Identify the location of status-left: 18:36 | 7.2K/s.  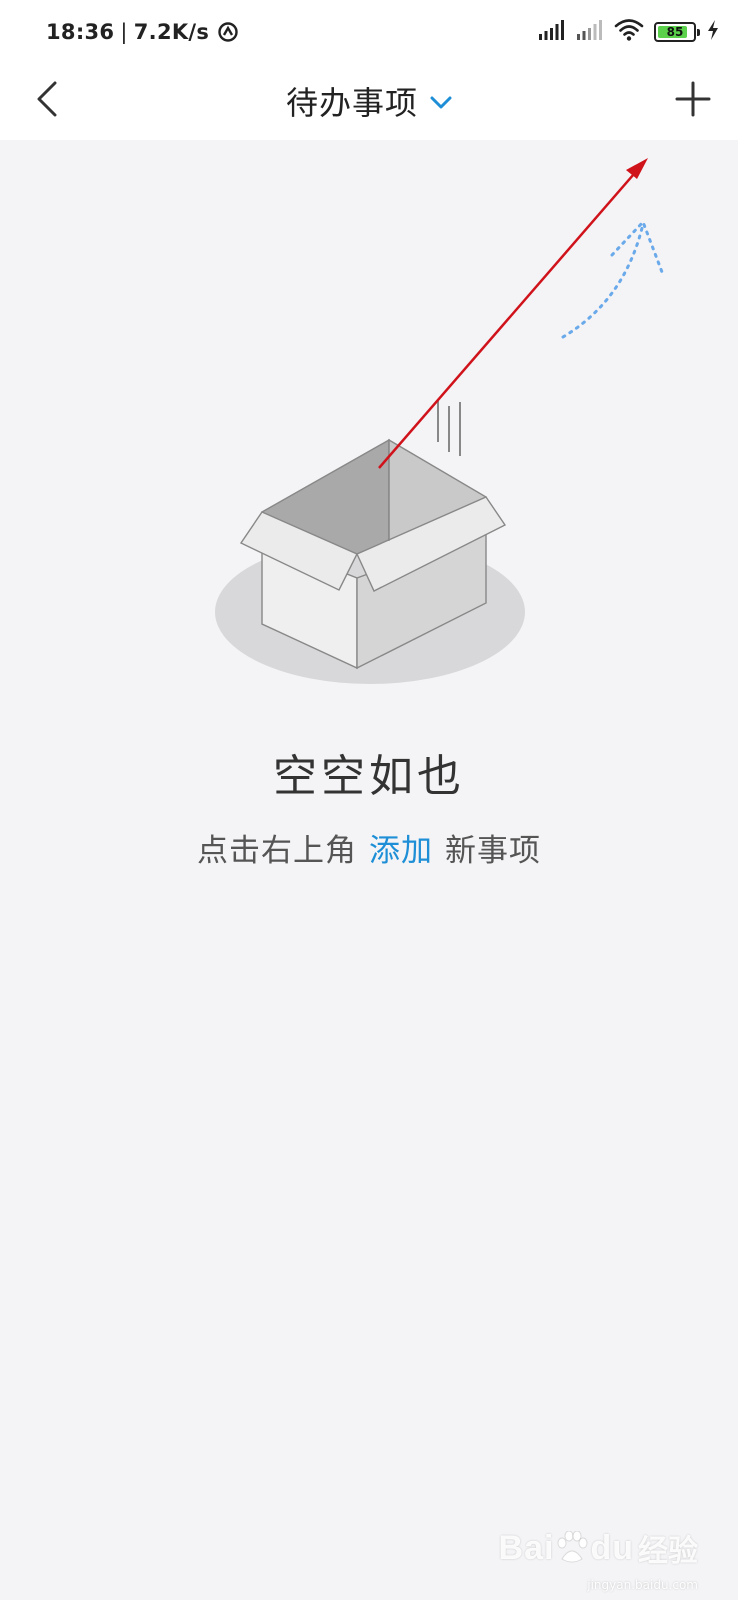
(142, 32).